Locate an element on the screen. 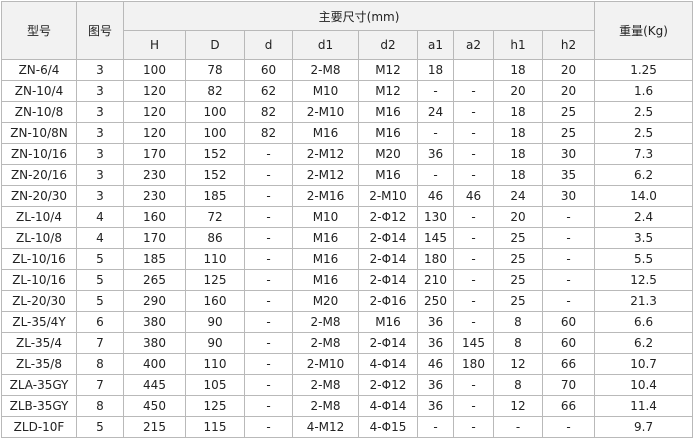  cell-H: 120 is located at coordinates (154, 91).